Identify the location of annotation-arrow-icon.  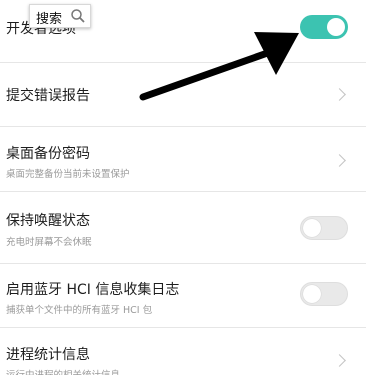
(219, 66).